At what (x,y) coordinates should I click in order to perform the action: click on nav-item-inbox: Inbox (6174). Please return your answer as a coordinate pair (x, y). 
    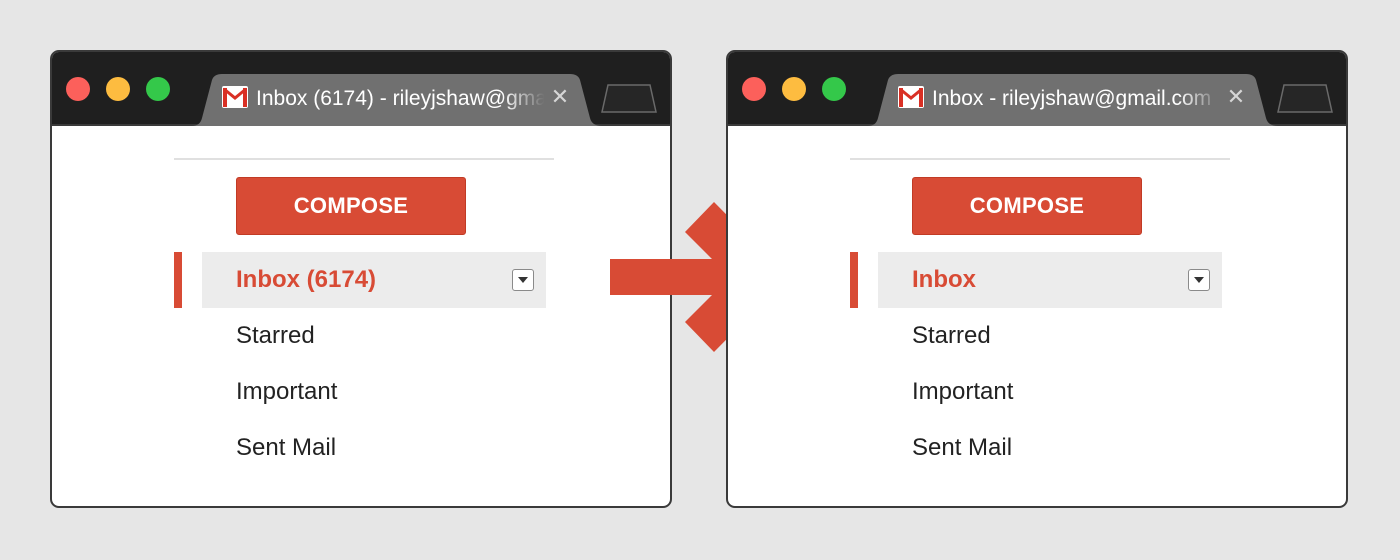
    Looking at the image, I should click on (306, 280).